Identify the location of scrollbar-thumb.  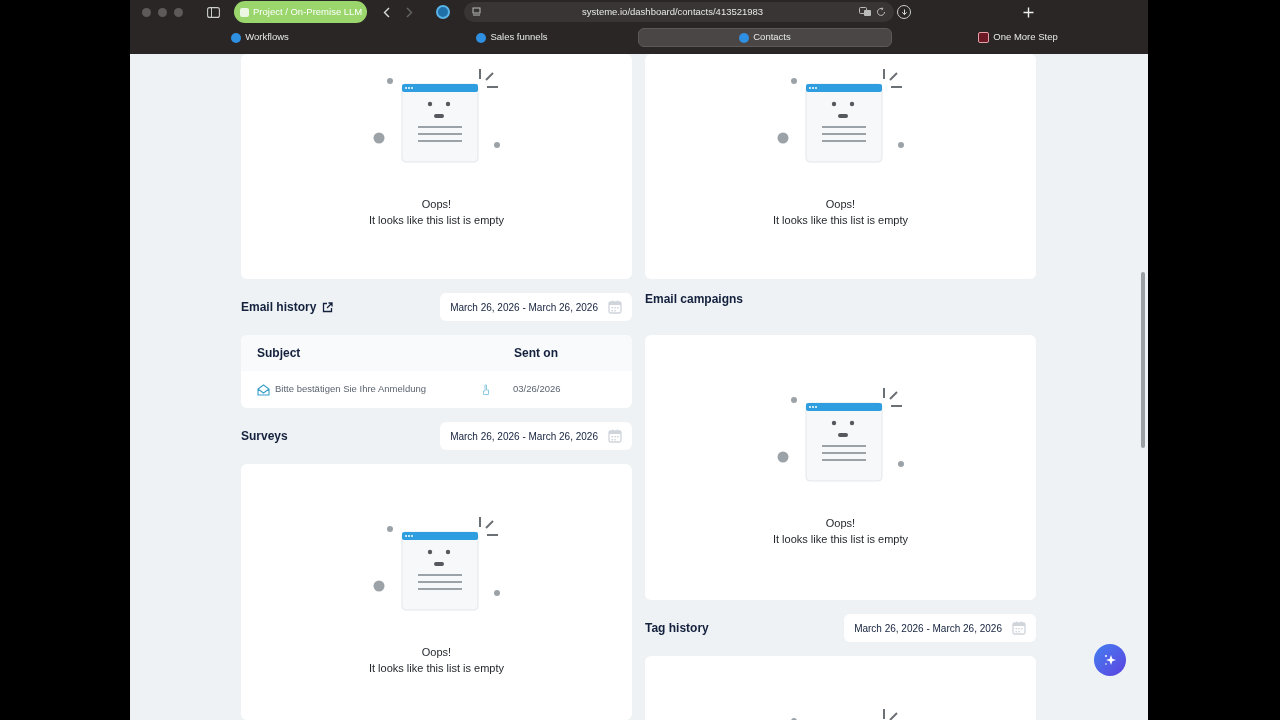
(1143, 360).